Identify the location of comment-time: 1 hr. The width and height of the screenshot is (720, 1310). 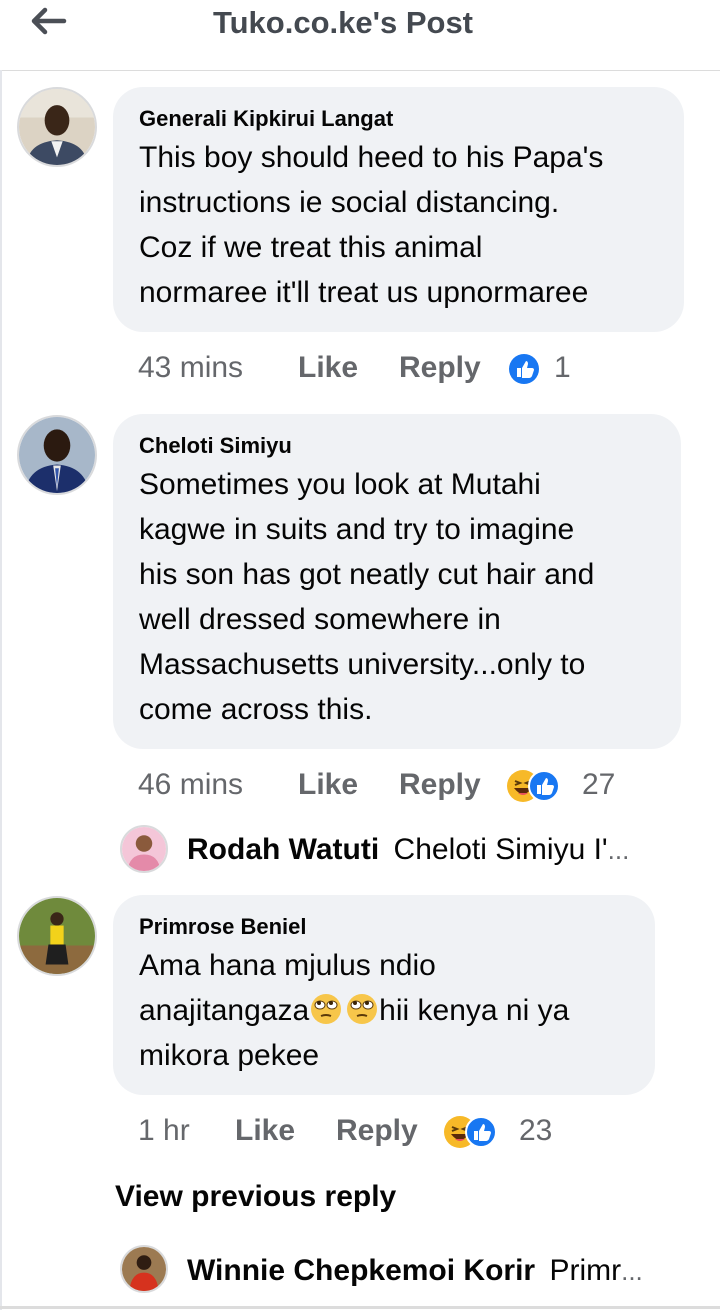
(164, 1131).